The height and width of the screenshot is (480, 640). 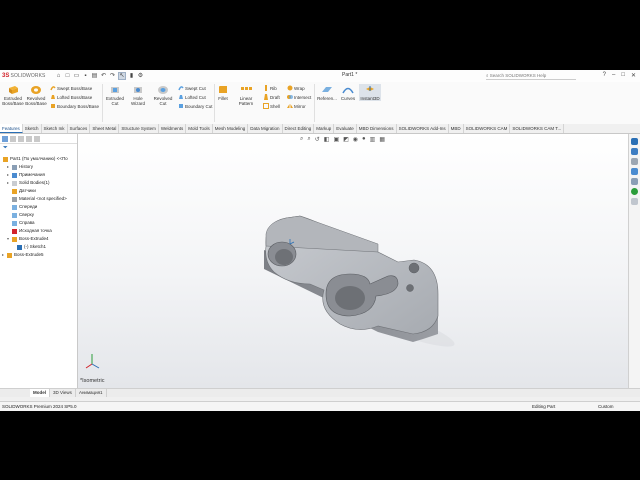 I want to click on revolved-cut-button: Revolved Cut, so click(x=163, y=95).